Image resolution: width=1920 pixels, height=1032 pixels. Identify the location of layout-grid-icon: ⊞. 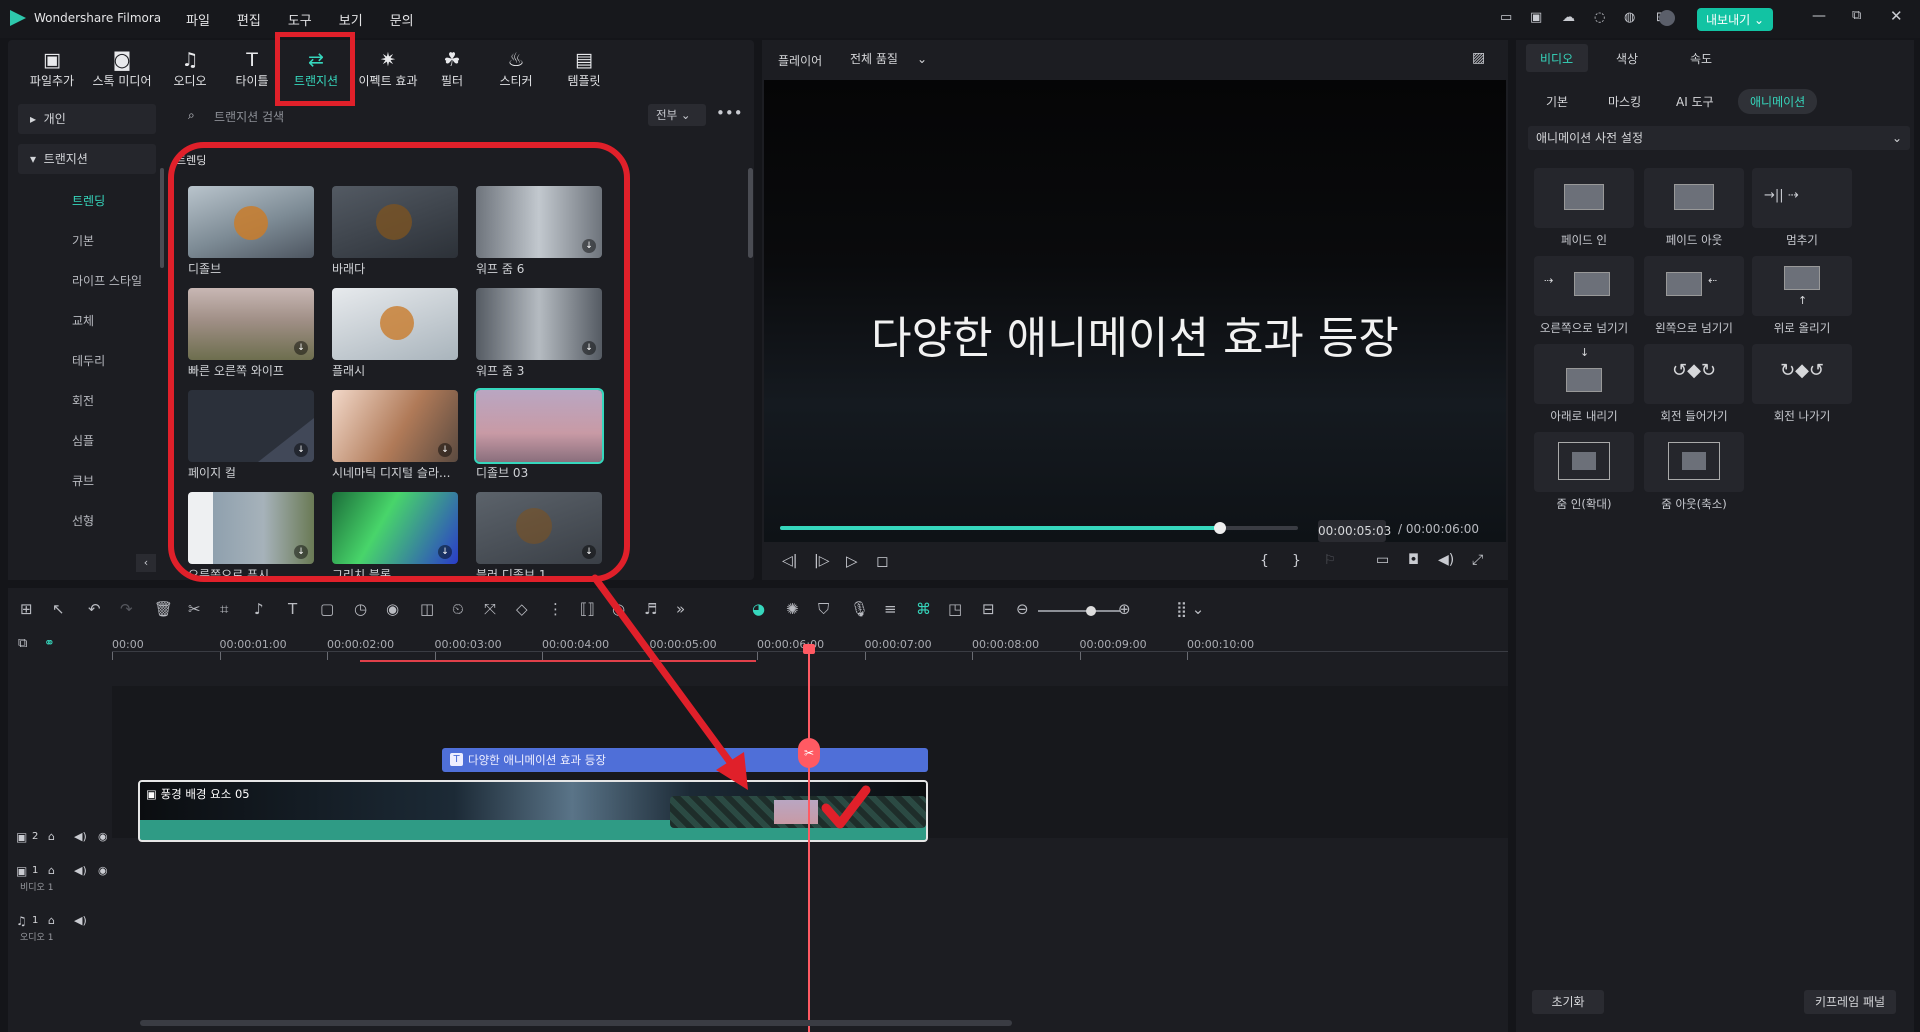
(26, 609).